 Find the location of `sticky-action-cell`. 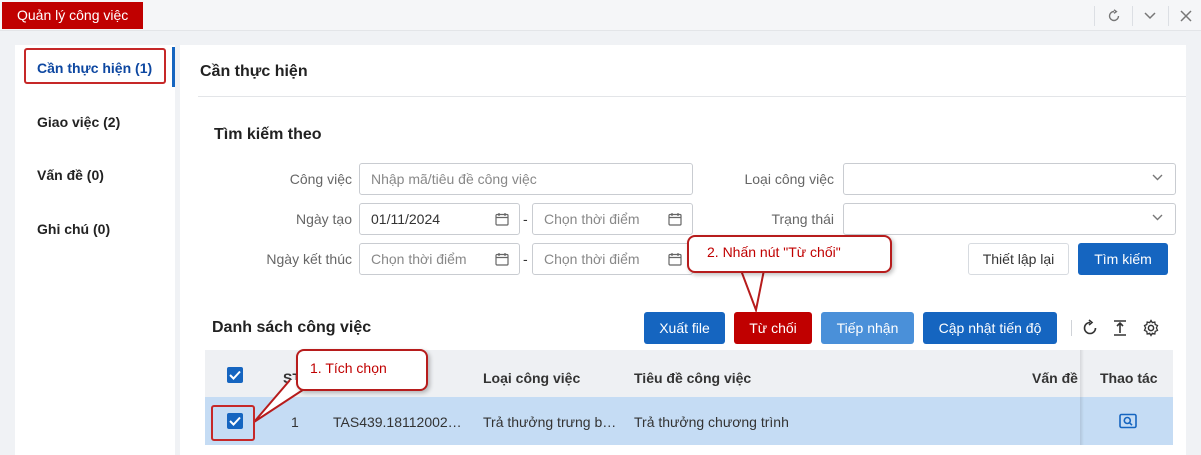

sticky-action-cell is located at coordinates (1129, 421).